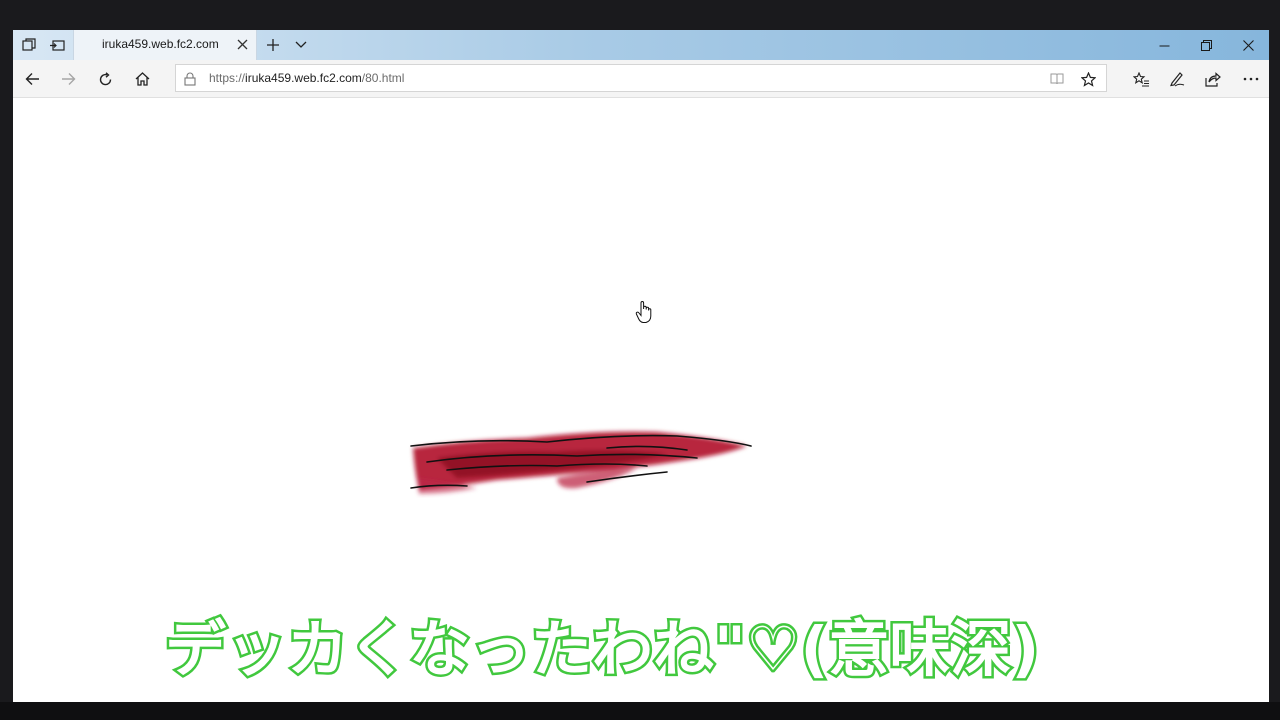  I want to click on home-icon, so click(142, 79).